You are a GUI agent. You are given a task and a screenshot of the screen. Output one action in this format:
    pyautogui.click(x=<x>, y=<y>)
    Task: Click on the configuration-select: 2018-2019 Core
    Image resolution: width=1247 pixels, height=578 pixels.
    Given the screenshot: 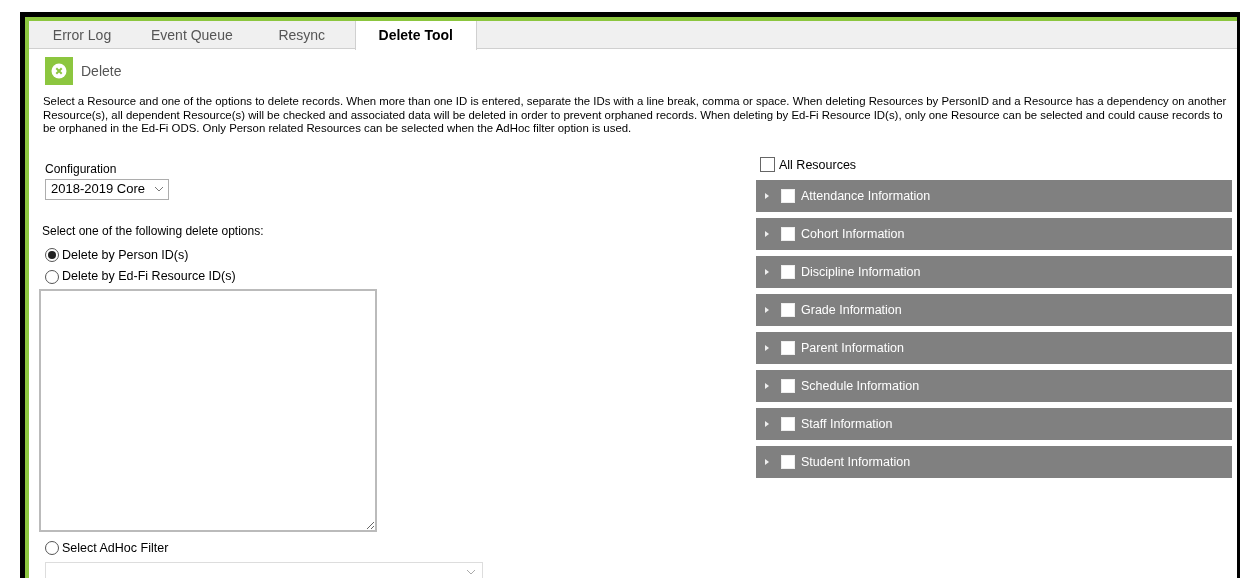 What is the action you would take?
    pyautogui.click(x=107, y=189)
    